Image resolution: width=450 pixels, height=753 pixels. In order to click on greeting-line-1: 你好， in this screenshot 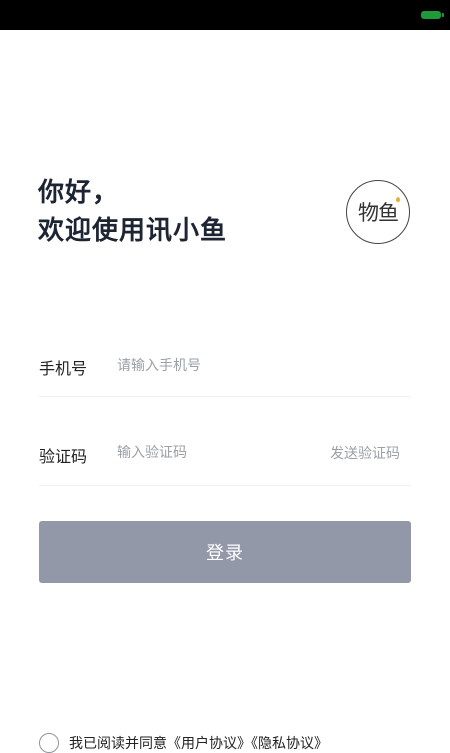, I will do `click(79, 193)`.